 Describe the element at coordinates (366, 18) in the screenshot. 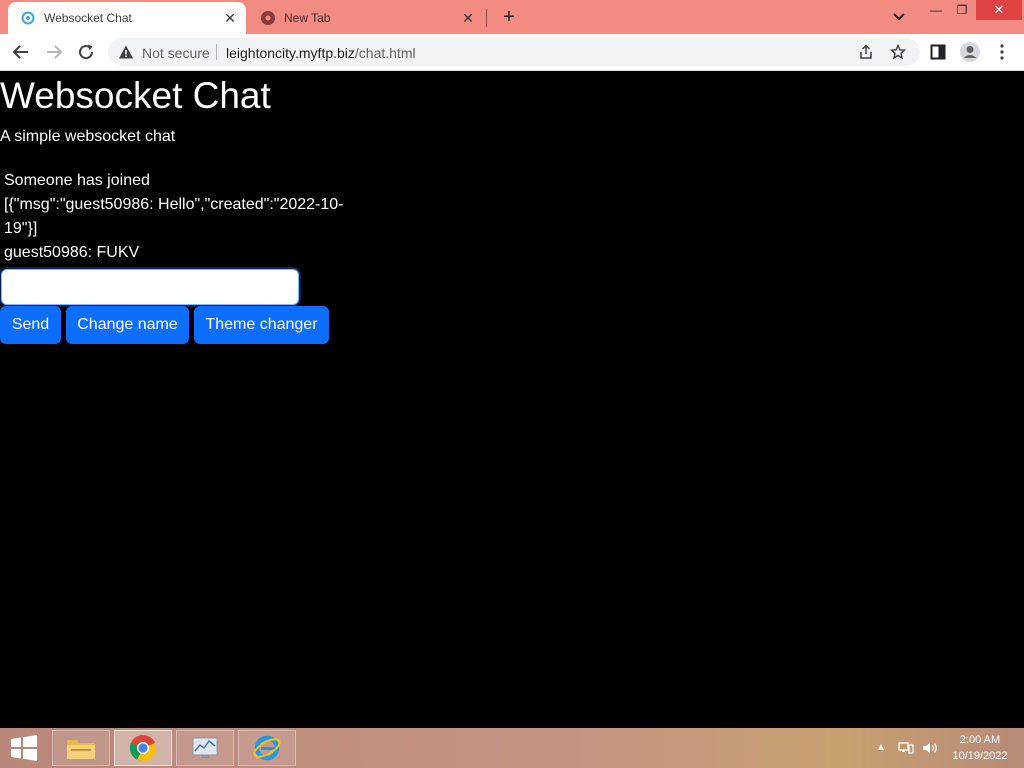

I see `tab-new-tab: New Tab ✕` at that location.